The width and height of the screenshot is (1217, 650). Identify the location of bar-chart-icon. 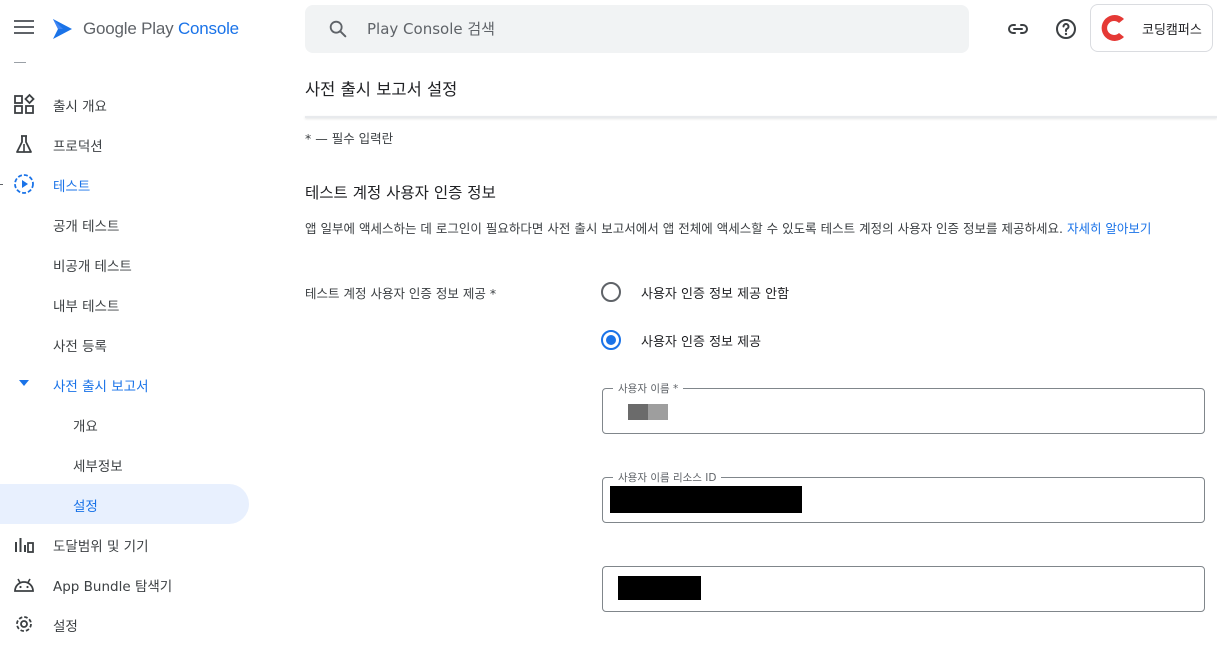
(24, 545).